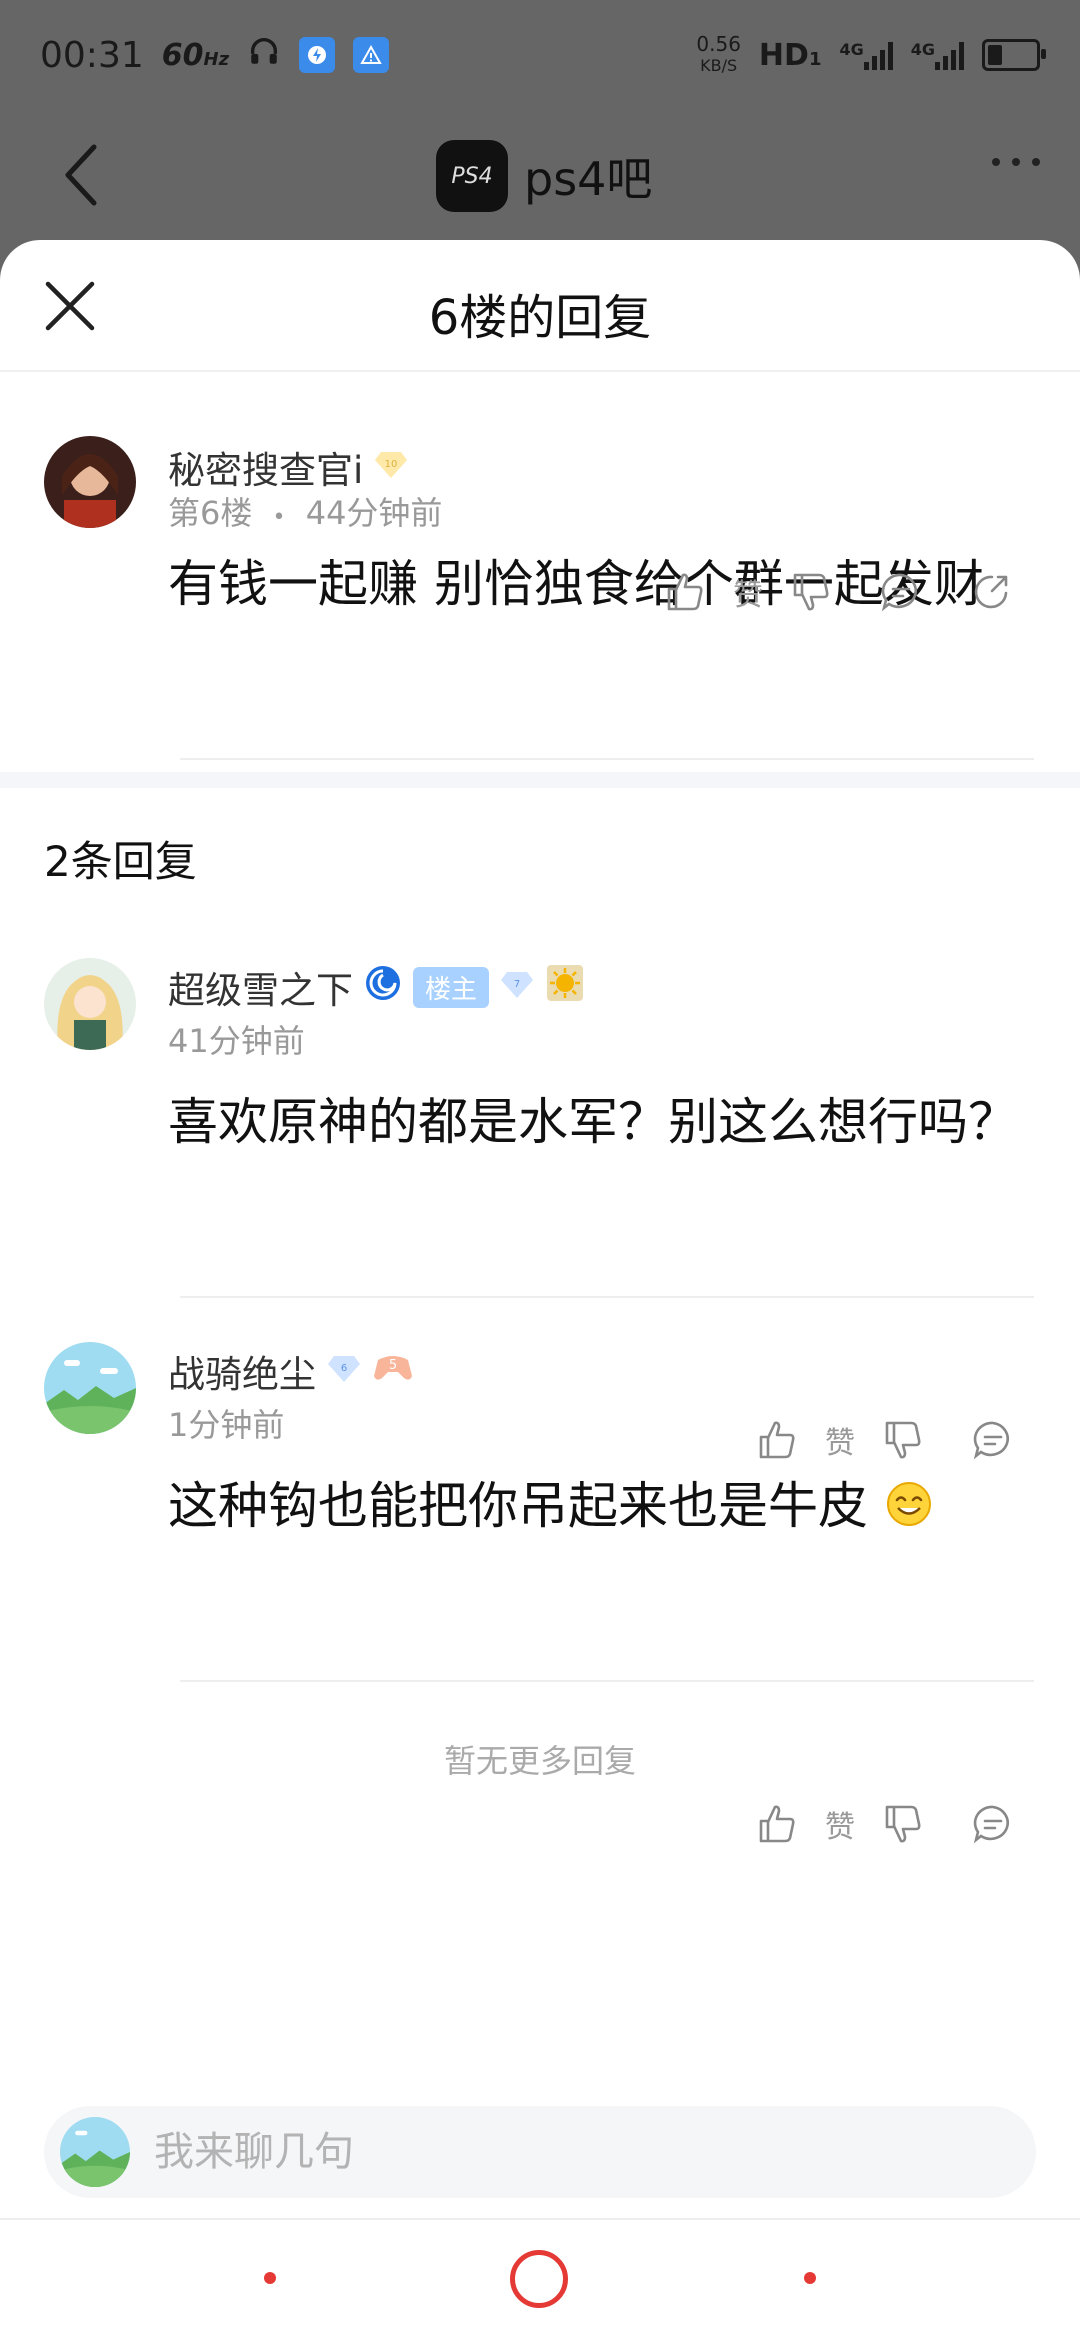 This screenshot has height=2340, width=1080. What do you see at coordinates (810, 2278) in the screenshot?
I see `back-nav-button` at bounding box center [810, 2278].